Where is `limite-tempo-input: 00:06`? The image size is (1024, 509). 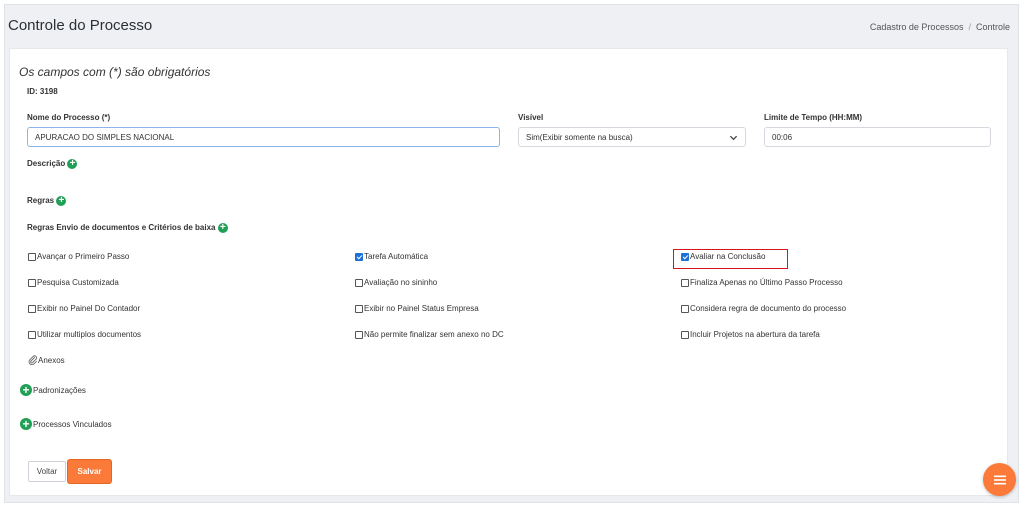
limite-tempo-input: 00:06 is located at coordinates (877, 137).